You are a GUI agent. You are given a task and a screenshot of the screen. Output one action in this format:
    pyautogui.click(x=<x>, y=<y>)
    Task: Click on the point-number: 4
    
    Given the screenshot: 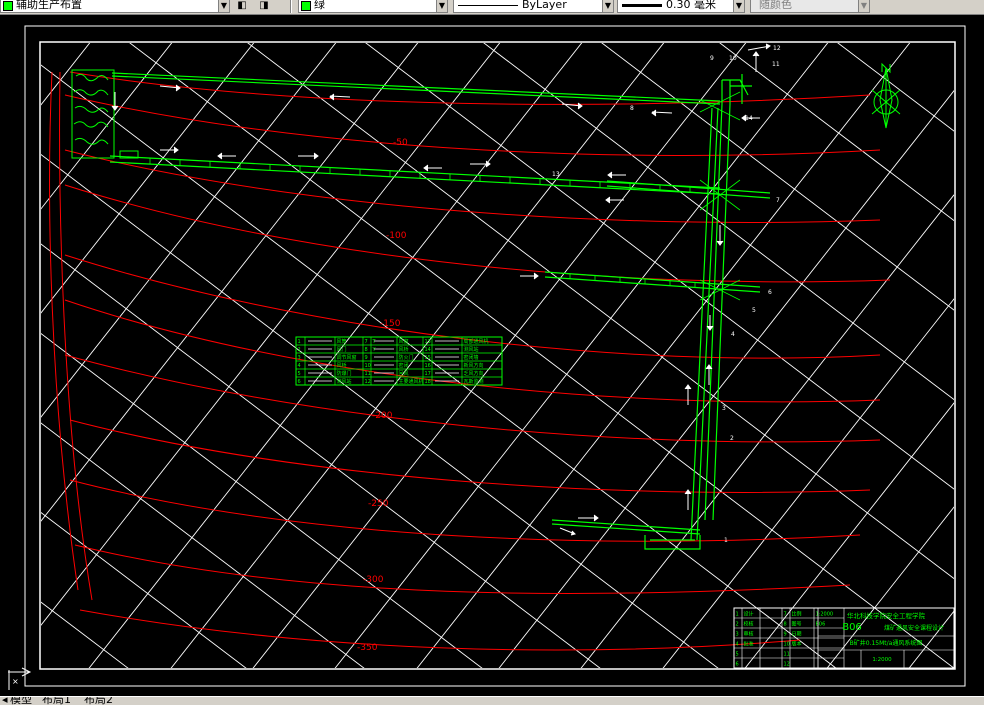 What is the action you would take?
    pyautogui.click(x=733, y=334)
    